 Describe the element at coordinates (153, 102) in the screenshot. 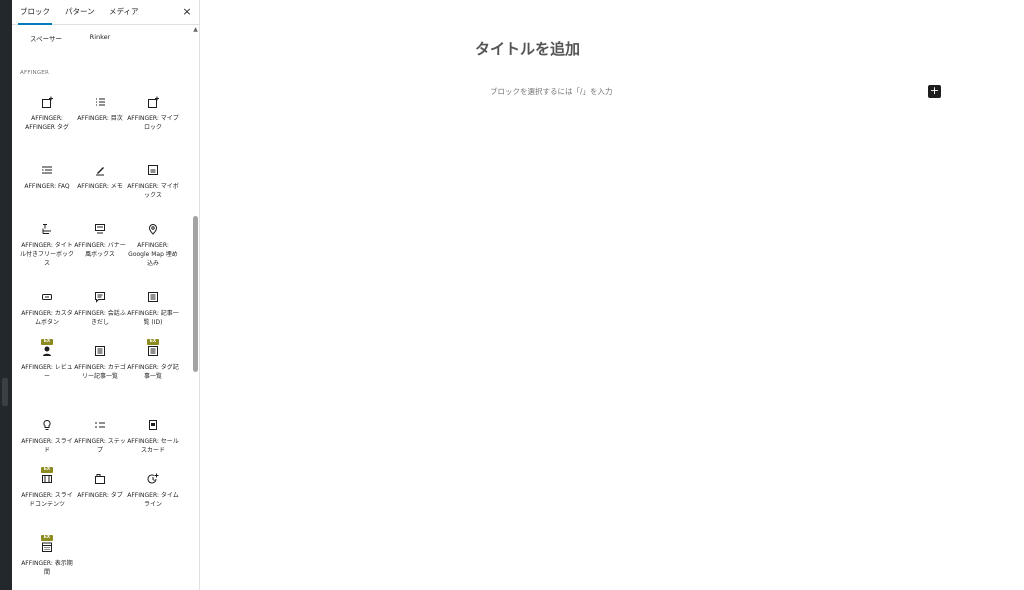

I see `myblock-icon` at that location.